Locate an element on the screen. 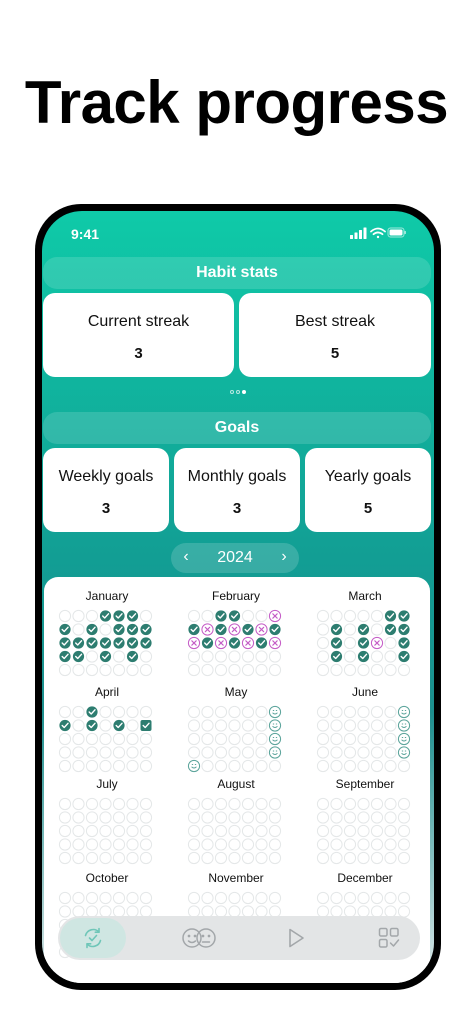 This screenshot has width=473, height=1024. day-missed is located at coordinates (275, 643).